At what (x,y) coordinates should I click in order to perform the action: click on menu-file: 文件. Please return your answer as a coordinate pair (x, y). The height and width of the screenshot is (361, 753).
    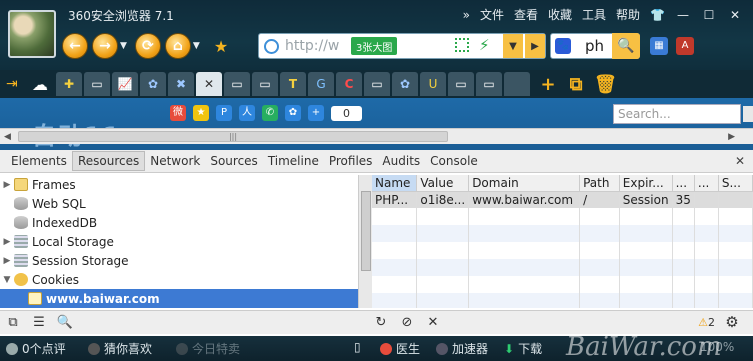
    Looking at the image, I should click on (492, 14).